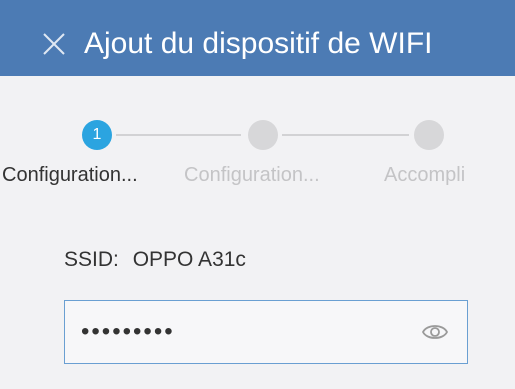  Describe the element at coordinates (91, 259) in the screenshot. I see `ssid-label: SSID:` at that location.